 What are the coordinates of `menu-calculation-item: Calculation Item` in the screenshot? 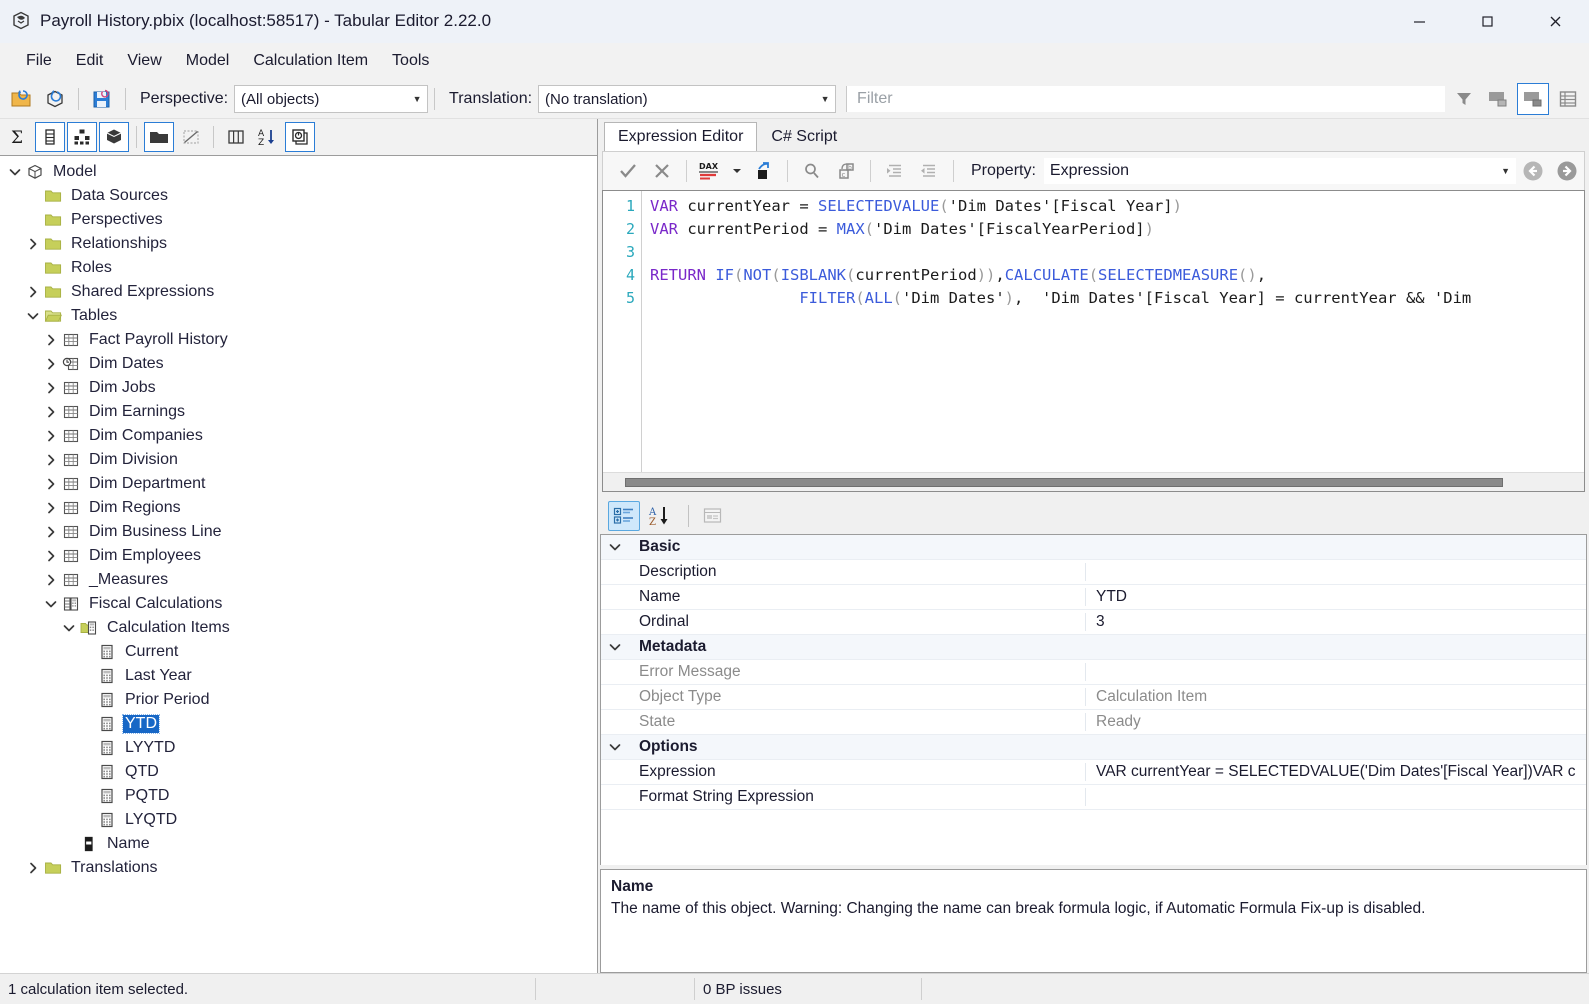 It's located at (310, 61).